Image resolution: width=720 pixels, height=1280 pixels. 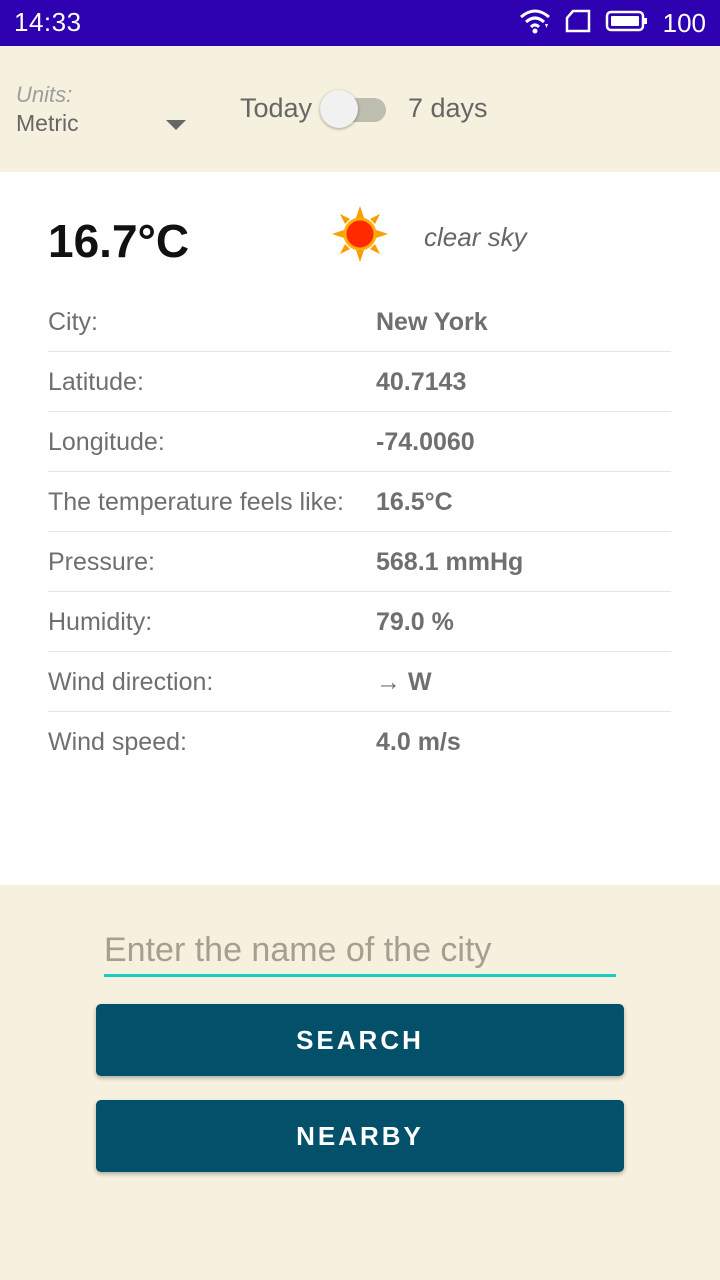 I want to click on latitude-value: 40.7143, so click(x=421, y=382).